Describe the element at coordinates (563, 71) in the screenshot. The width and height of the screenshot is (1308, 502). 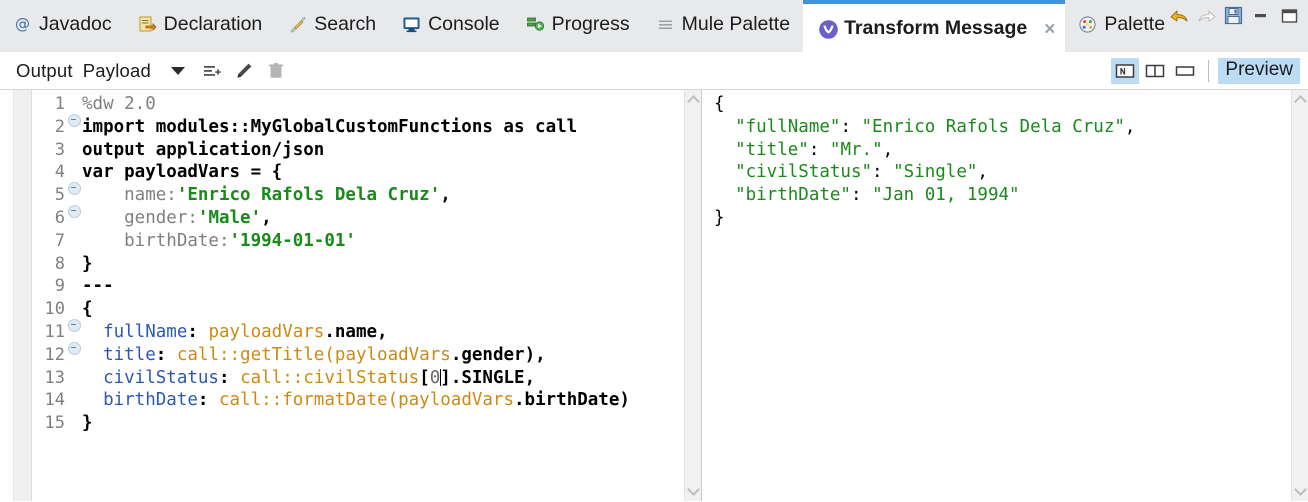
I see `toolbar-left-group: Output Payload` at that location.